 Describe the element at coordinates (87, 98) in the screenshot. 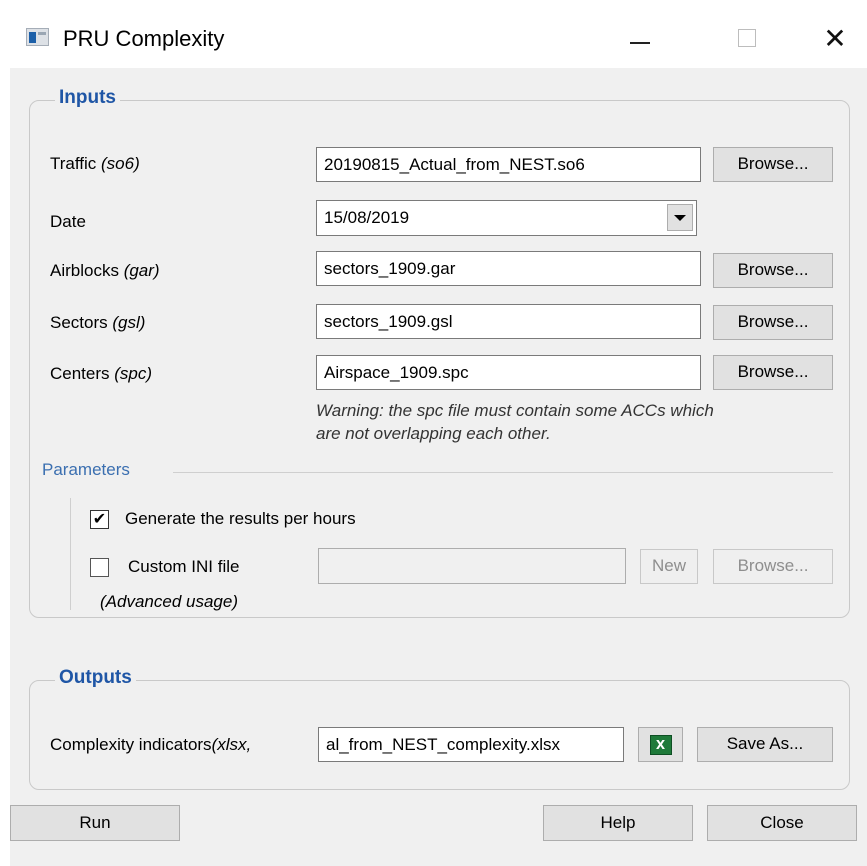

I see `inputs-legend: Inputs` at that location.